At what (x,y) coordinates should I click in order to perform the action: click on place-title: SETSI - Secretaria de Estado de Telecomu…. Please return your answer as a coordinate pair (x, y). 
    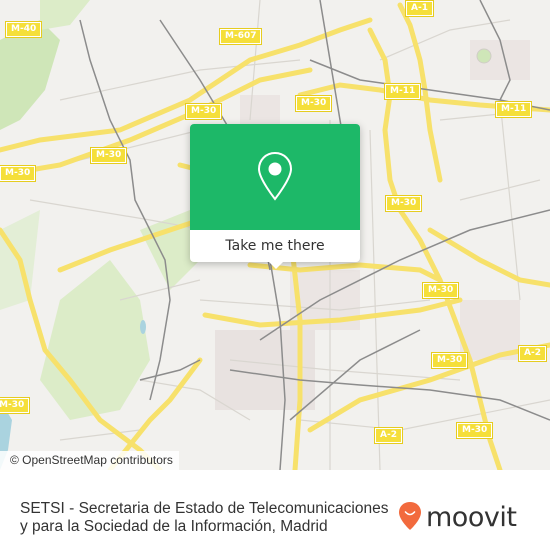
    Looking at the image, I should click on (204, 517).